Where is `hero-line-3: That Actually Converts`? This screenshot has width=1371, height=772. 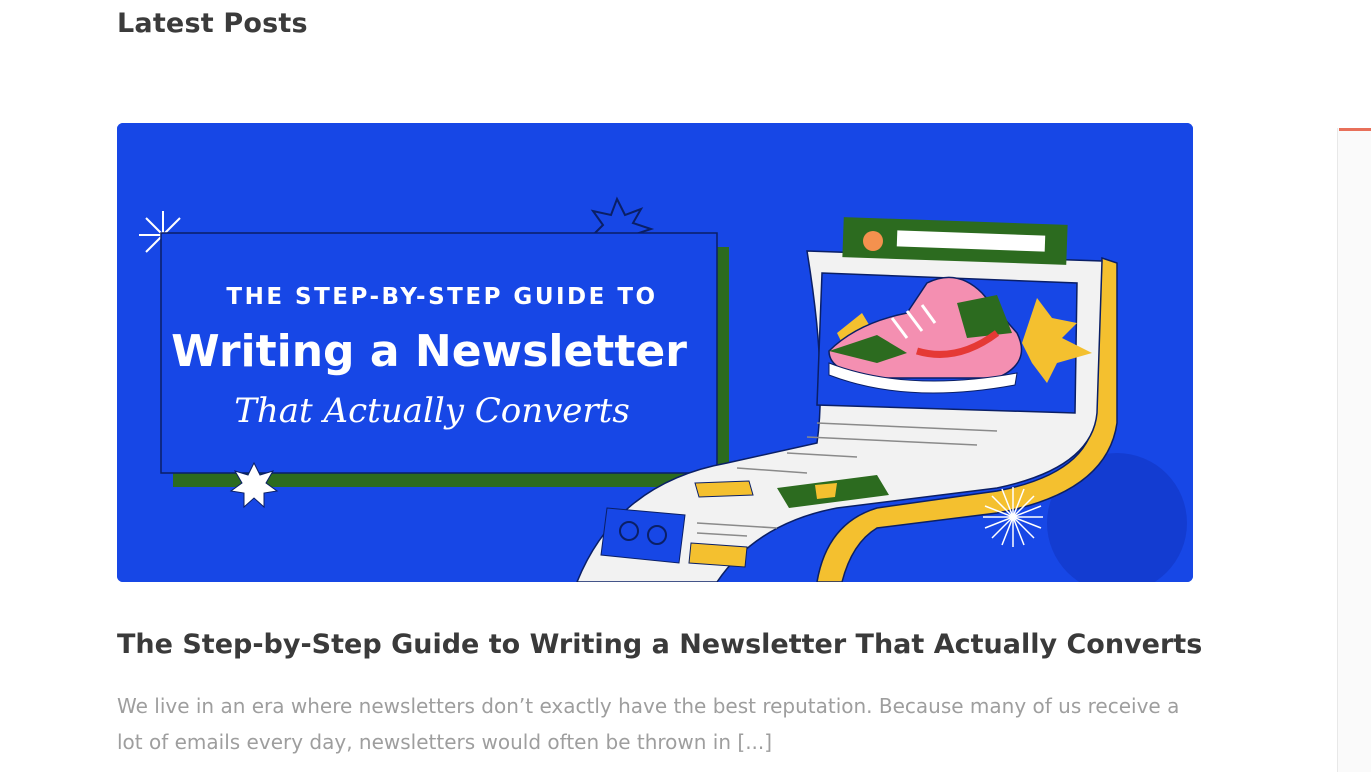
hero-line-3: That Actually Converts is located at coordinates (432, 411).